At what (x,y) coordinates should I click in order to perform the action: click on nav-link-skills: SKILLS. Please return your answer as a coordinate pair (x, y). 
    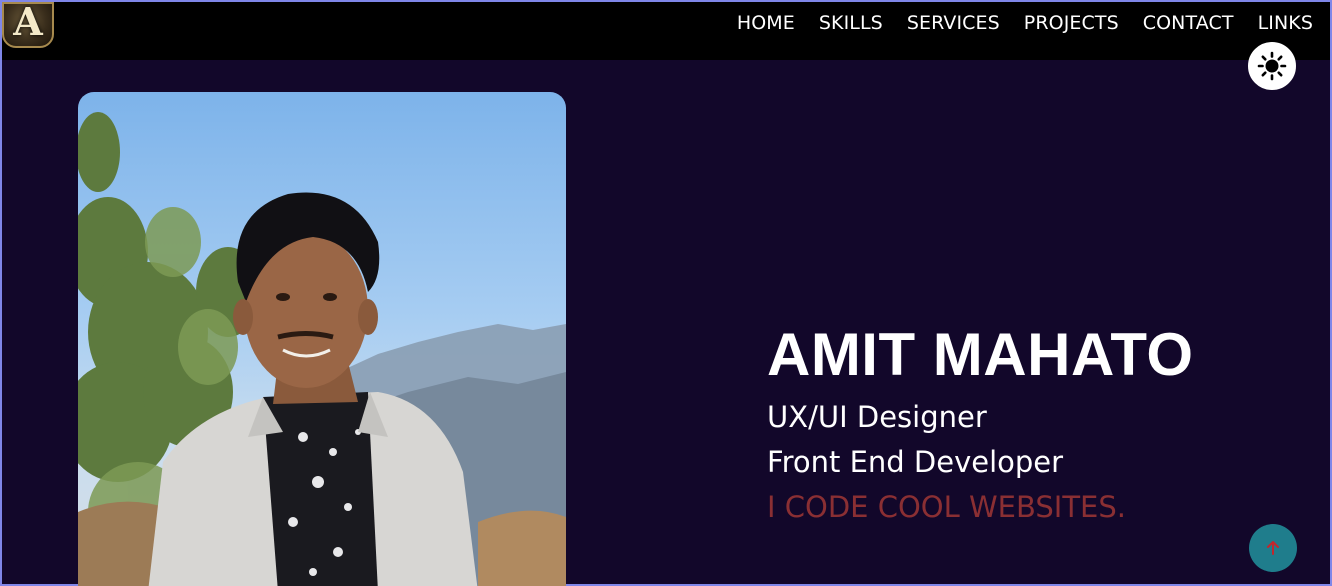
    Looking at the image, I should click on (851, 23).